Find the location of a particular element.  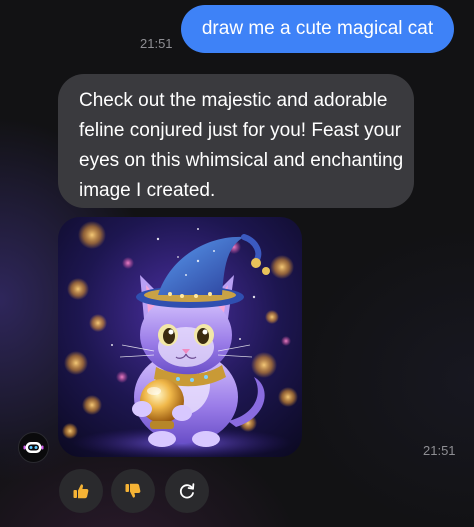

like-button is located at coordinates (81, 491).